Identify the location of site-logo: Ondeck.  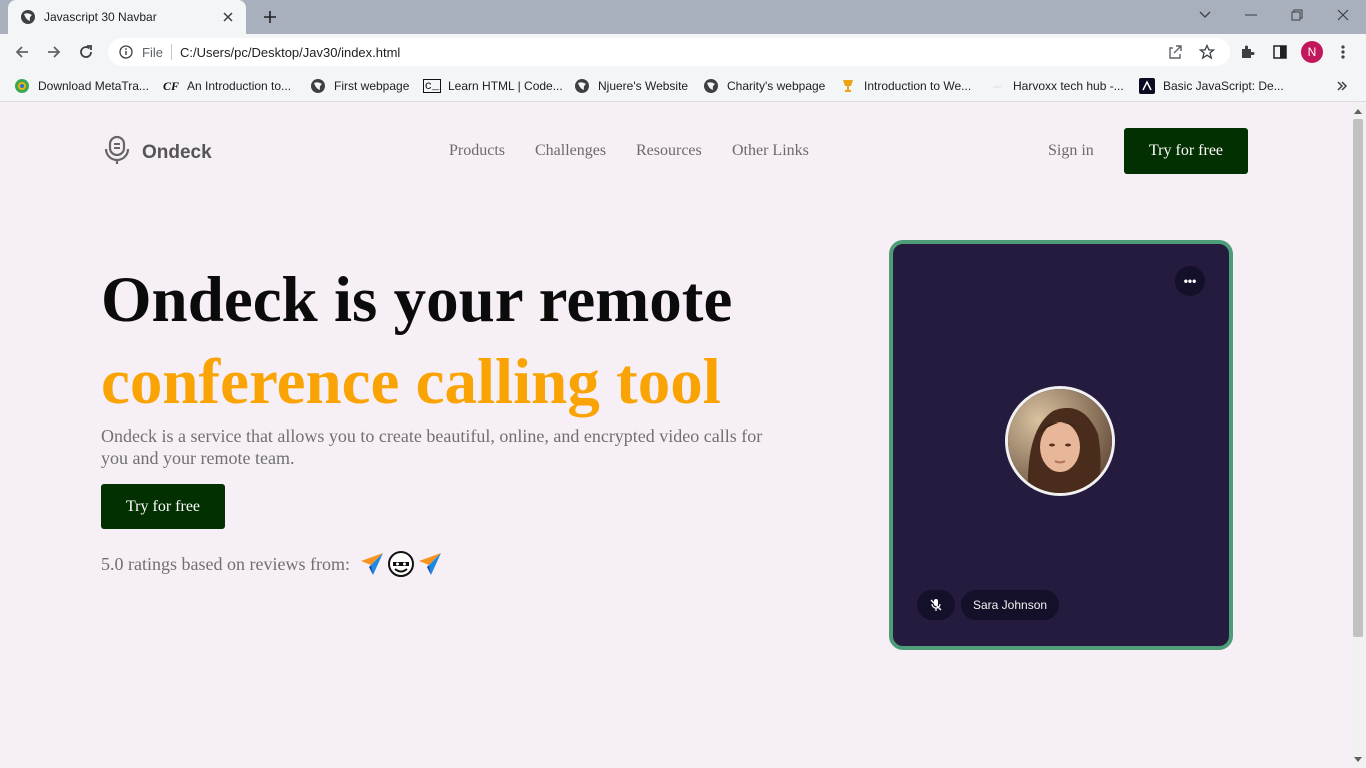
(158, 152).